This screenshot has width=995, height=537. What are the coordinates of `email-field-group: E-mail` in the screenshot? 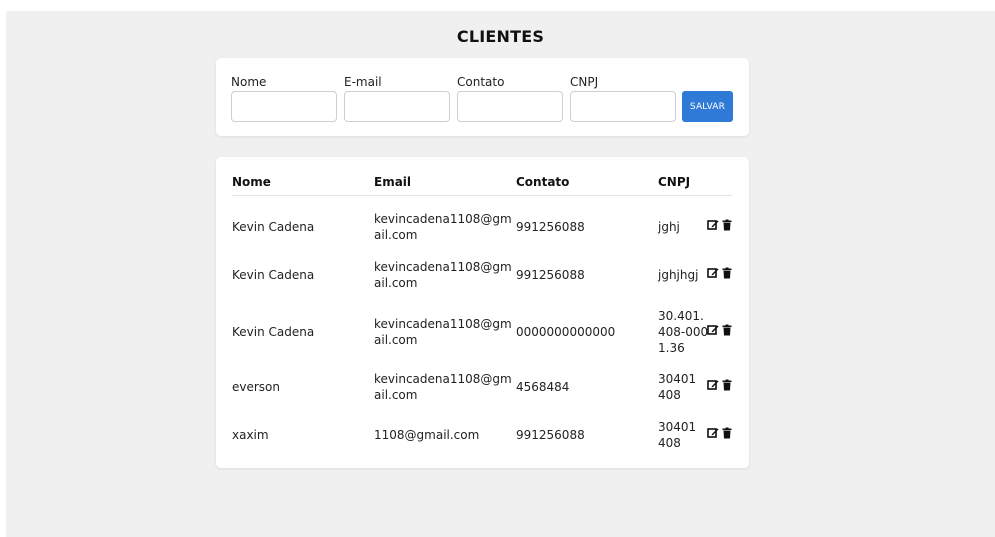 It's located at (397, 98).